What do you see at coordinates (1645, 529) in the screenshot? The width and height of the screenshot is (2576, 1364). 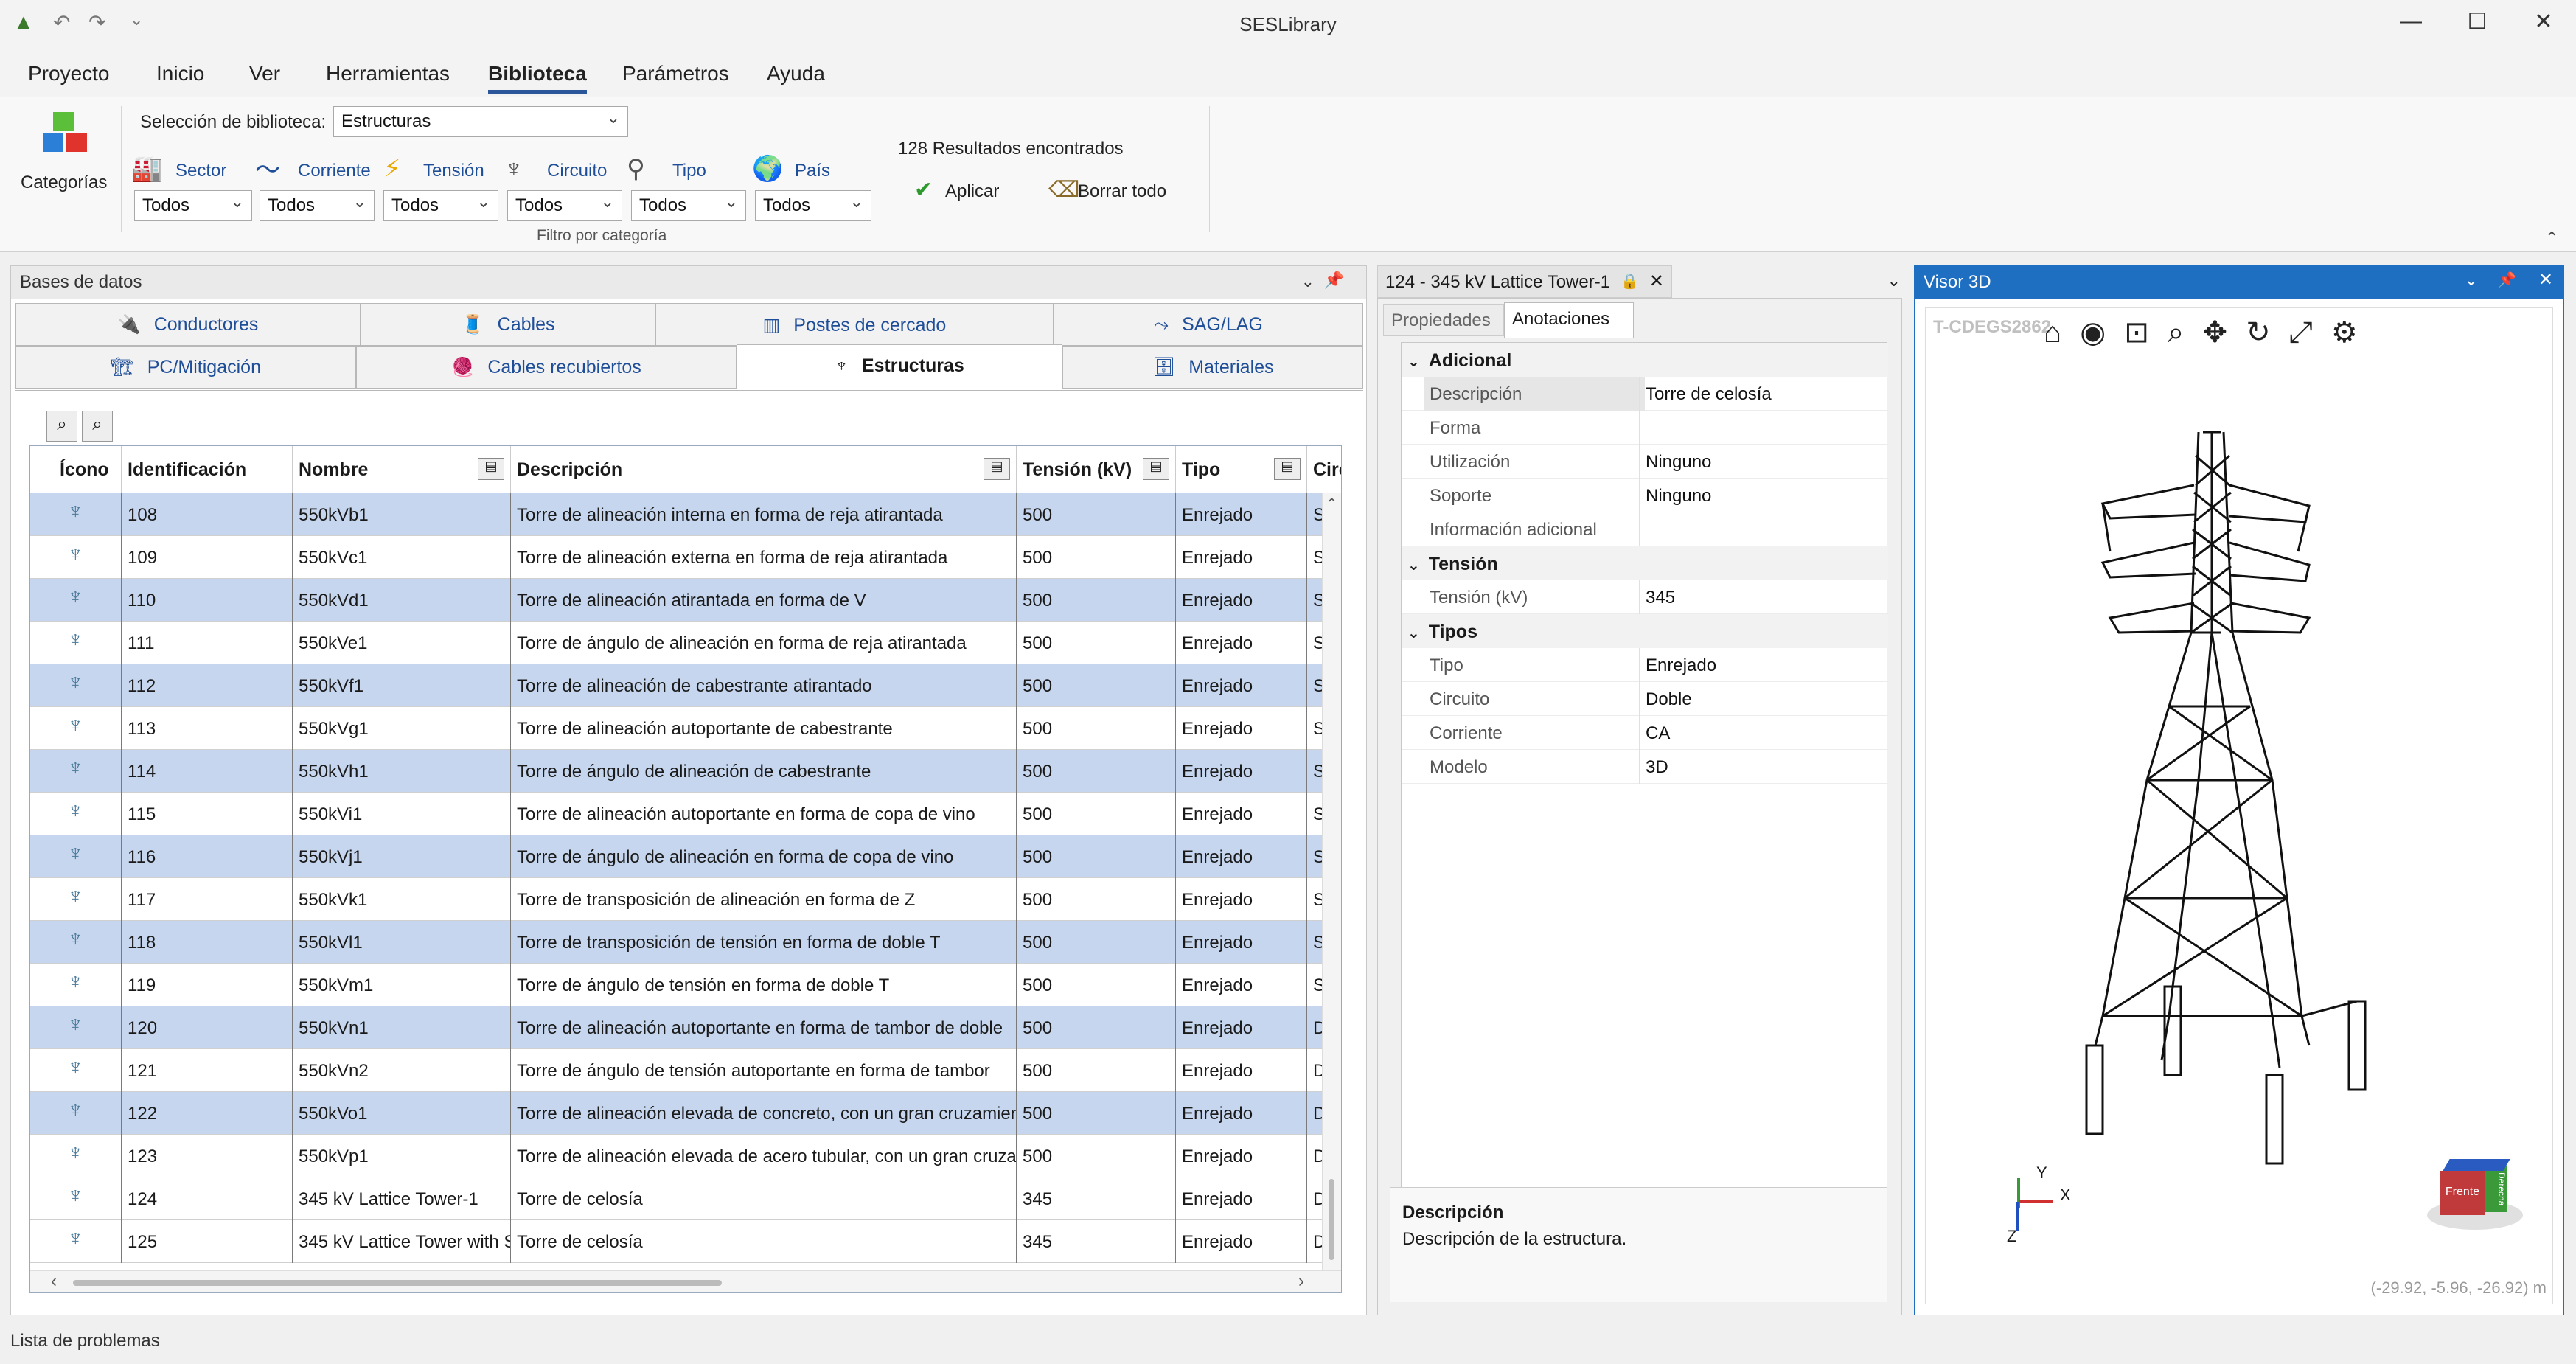 I see `prop-informacion-adicional: Información adicional` at bounding box center [1645, 529].